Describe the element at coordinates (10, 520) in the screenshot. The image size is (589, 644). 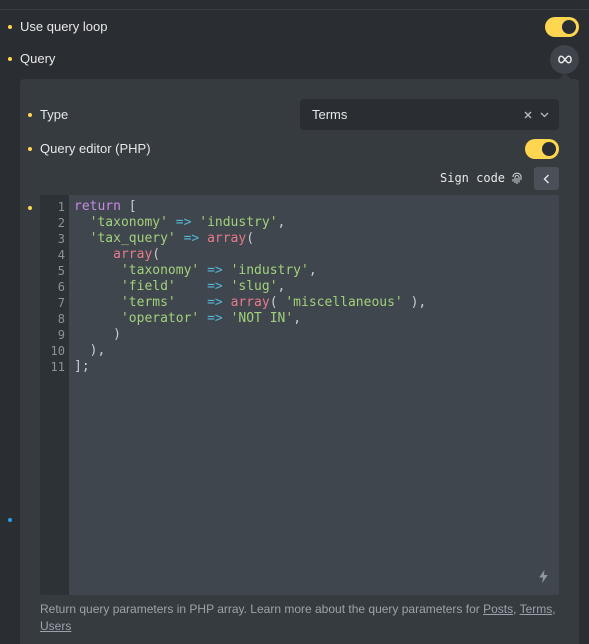
I see `dynamic-data-indicator-dot` at that location.